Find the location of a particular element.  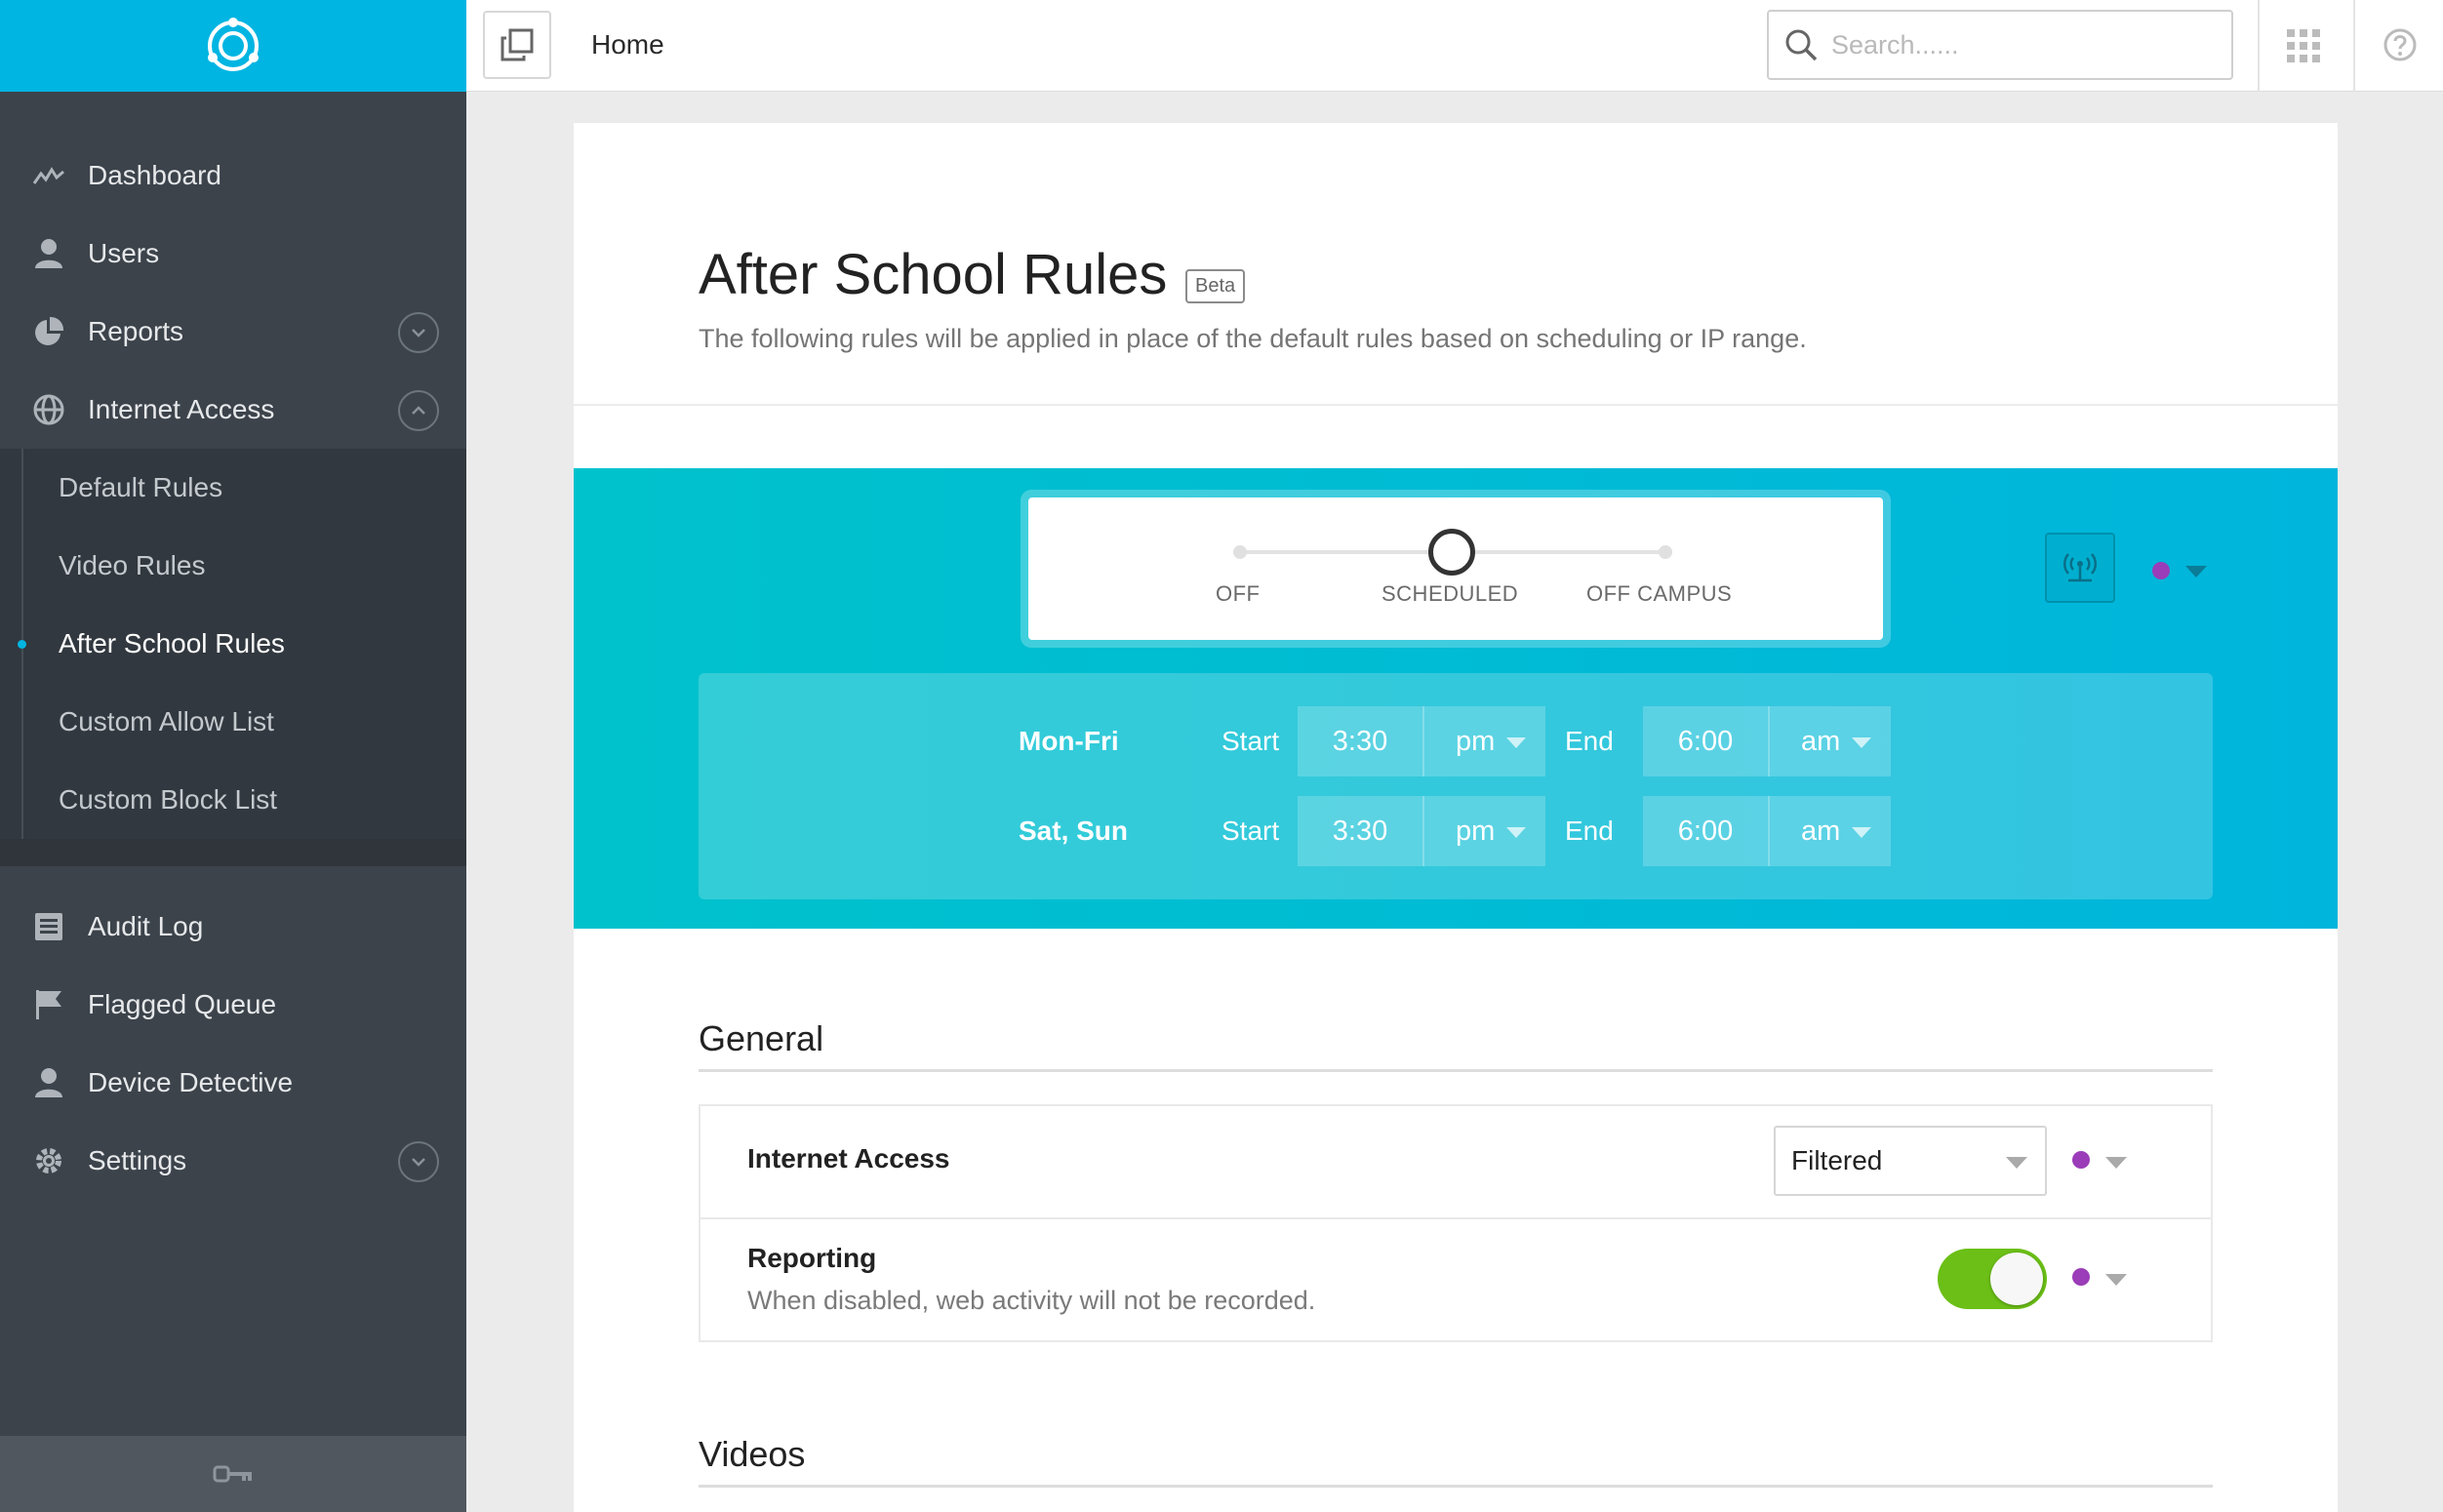

setting-label: Internet Access is located at coordinates (848, 1158).